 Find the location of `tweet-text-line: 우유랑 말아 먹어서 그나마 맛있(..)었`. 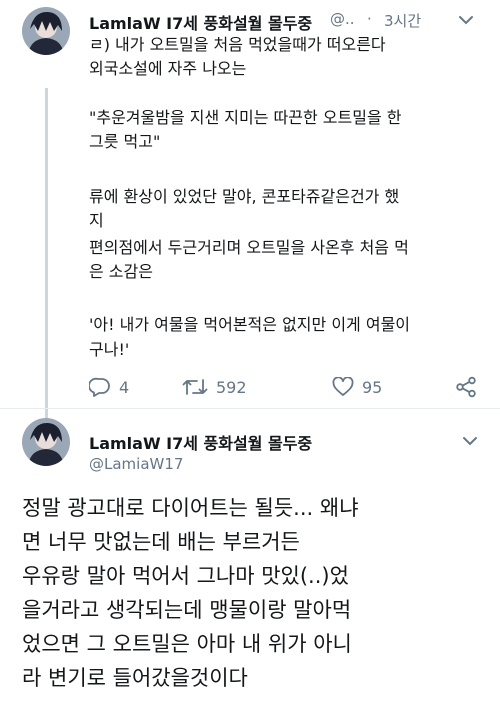

tweet-text-line: 우유랑 말아 먹어서 그나마 맛있(..)었 is located at coordinates (185, 576).